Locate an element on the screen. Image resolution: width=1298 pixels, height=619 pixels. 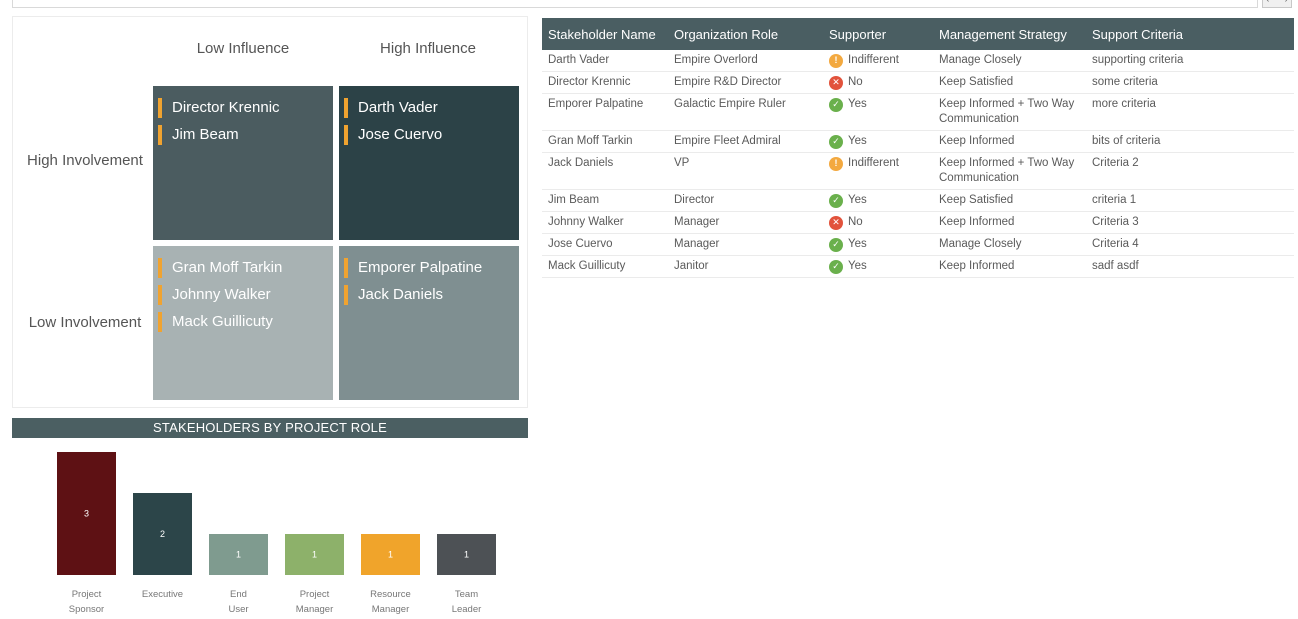
bar-value-label: 3 is located at coordinates (86, 514).